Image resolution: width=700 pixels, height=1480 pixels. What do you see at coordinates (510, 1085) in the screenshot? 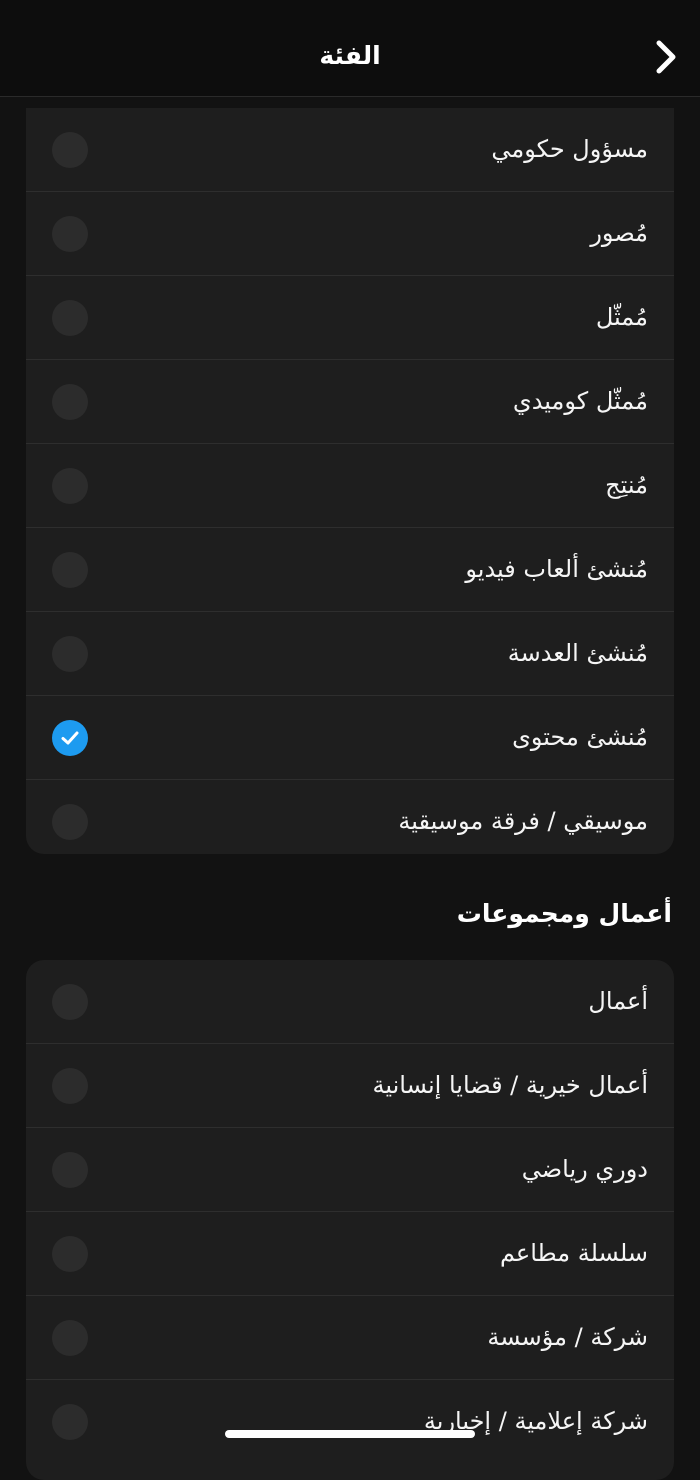
I see `list-item-label: أعمال خيرية / قضايا إنسانية` at bounding box center [510, 1085].